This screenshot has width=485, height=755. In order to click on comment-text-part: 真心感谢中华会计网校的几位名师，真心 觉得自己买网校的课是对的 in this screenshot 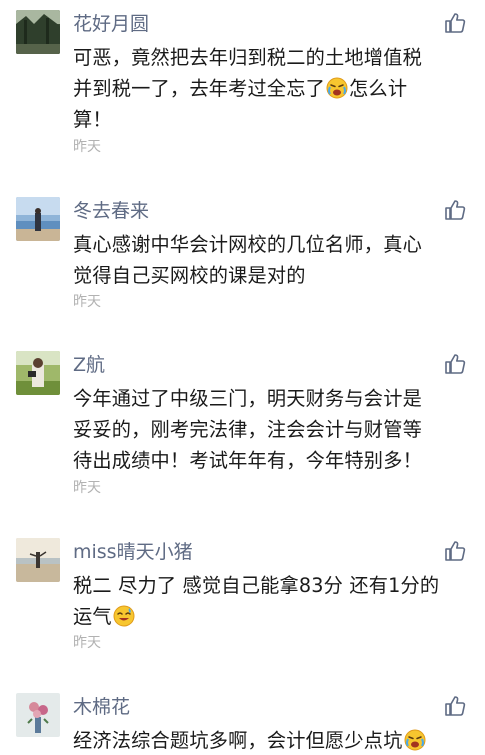, I will do `click(247, 260)`.